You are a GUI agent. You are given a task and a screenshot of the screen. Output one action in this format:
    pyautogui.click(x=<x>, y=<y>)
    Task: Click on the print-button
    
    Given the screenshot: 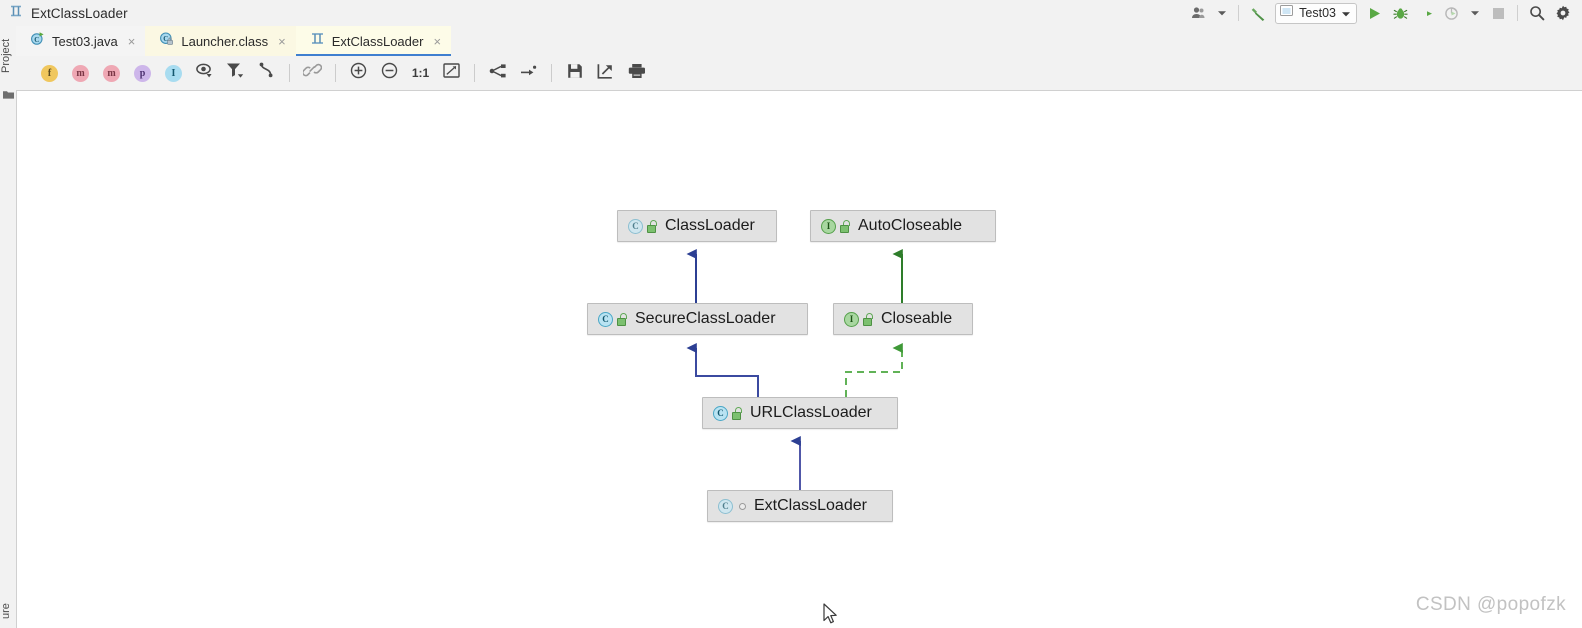 What is the action you would take?
    pyautogui.click(x=636, y=73)
    